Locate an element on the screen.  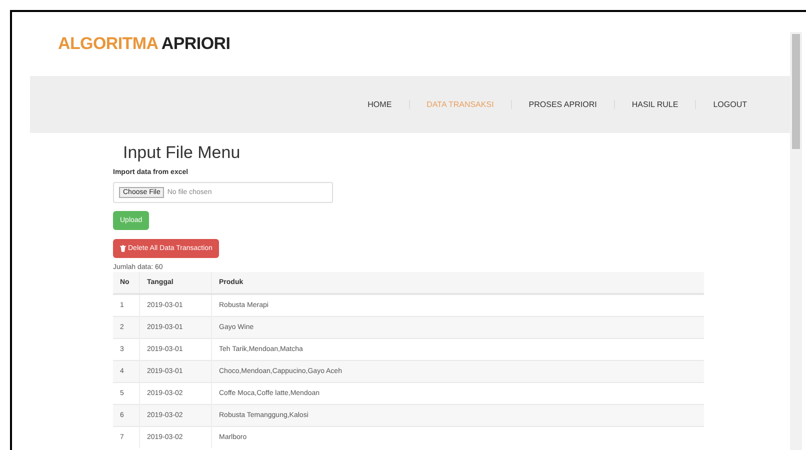
scrollbar is located at coordinates (796, 241).